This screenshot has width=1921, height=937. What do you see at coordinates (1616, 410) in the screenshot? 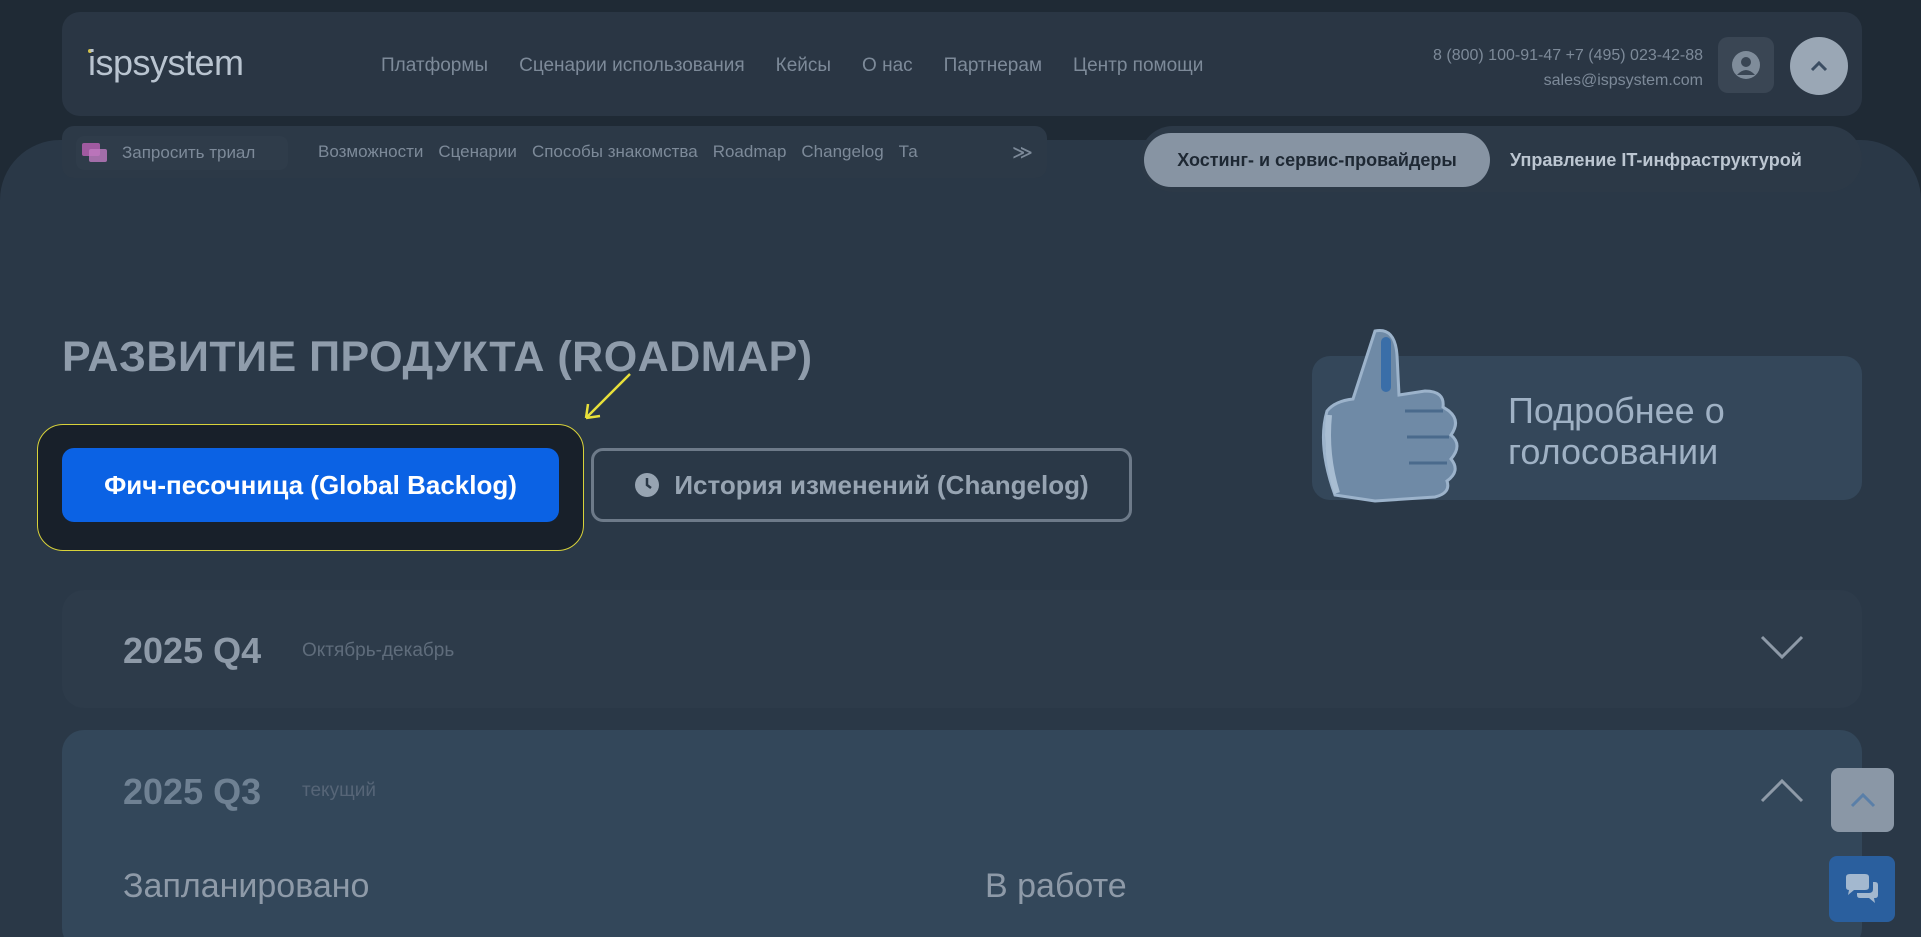
I see `voting-line-1: Подробнее о` at bounding box center [1616, 410].